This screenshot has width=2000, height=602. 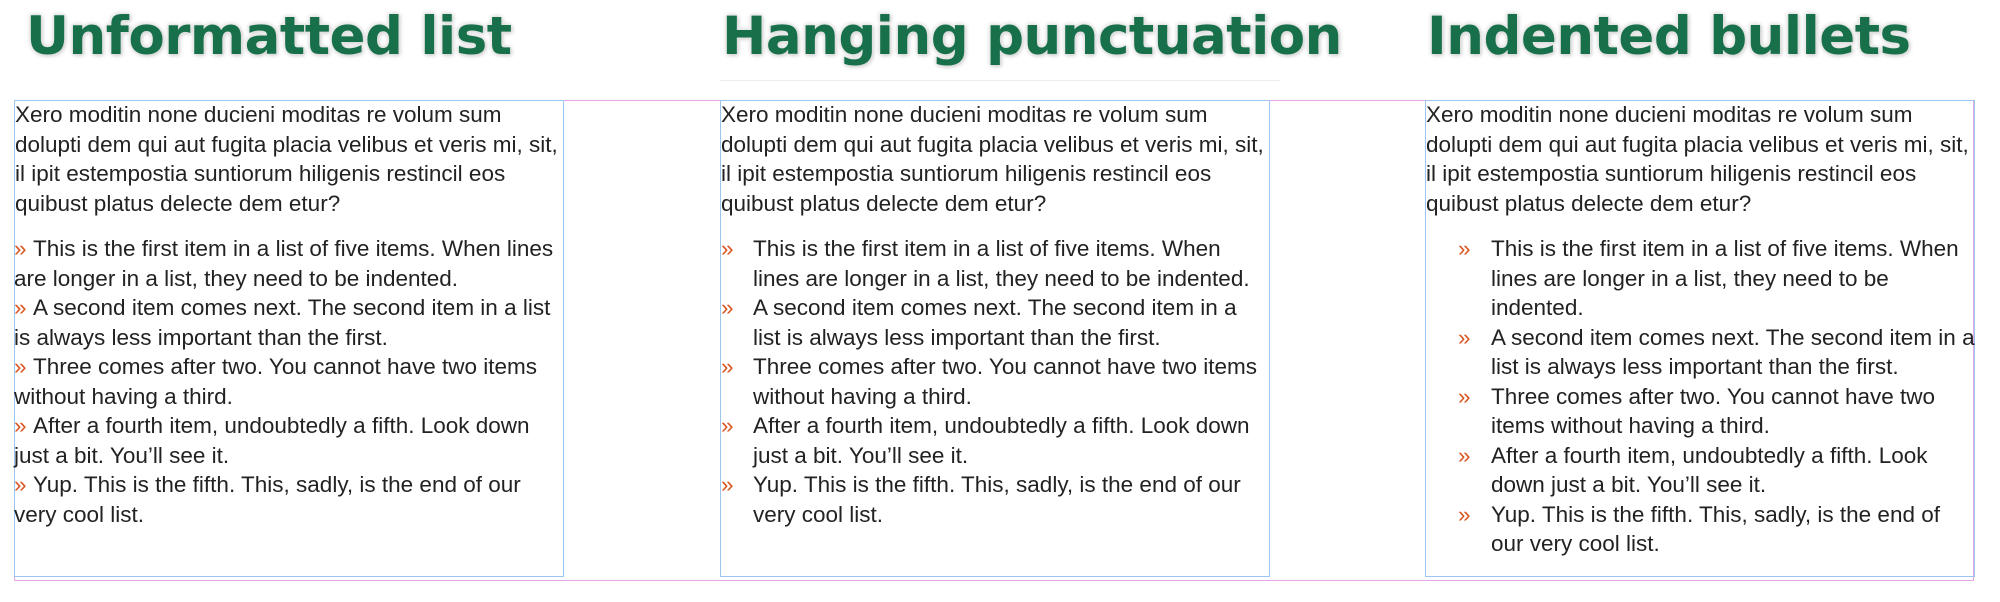 What do you see at coordinates (1669, 36) in the screenshot?
I see `panel-heading: Indented bullets` at bounding box center [1669, 36].